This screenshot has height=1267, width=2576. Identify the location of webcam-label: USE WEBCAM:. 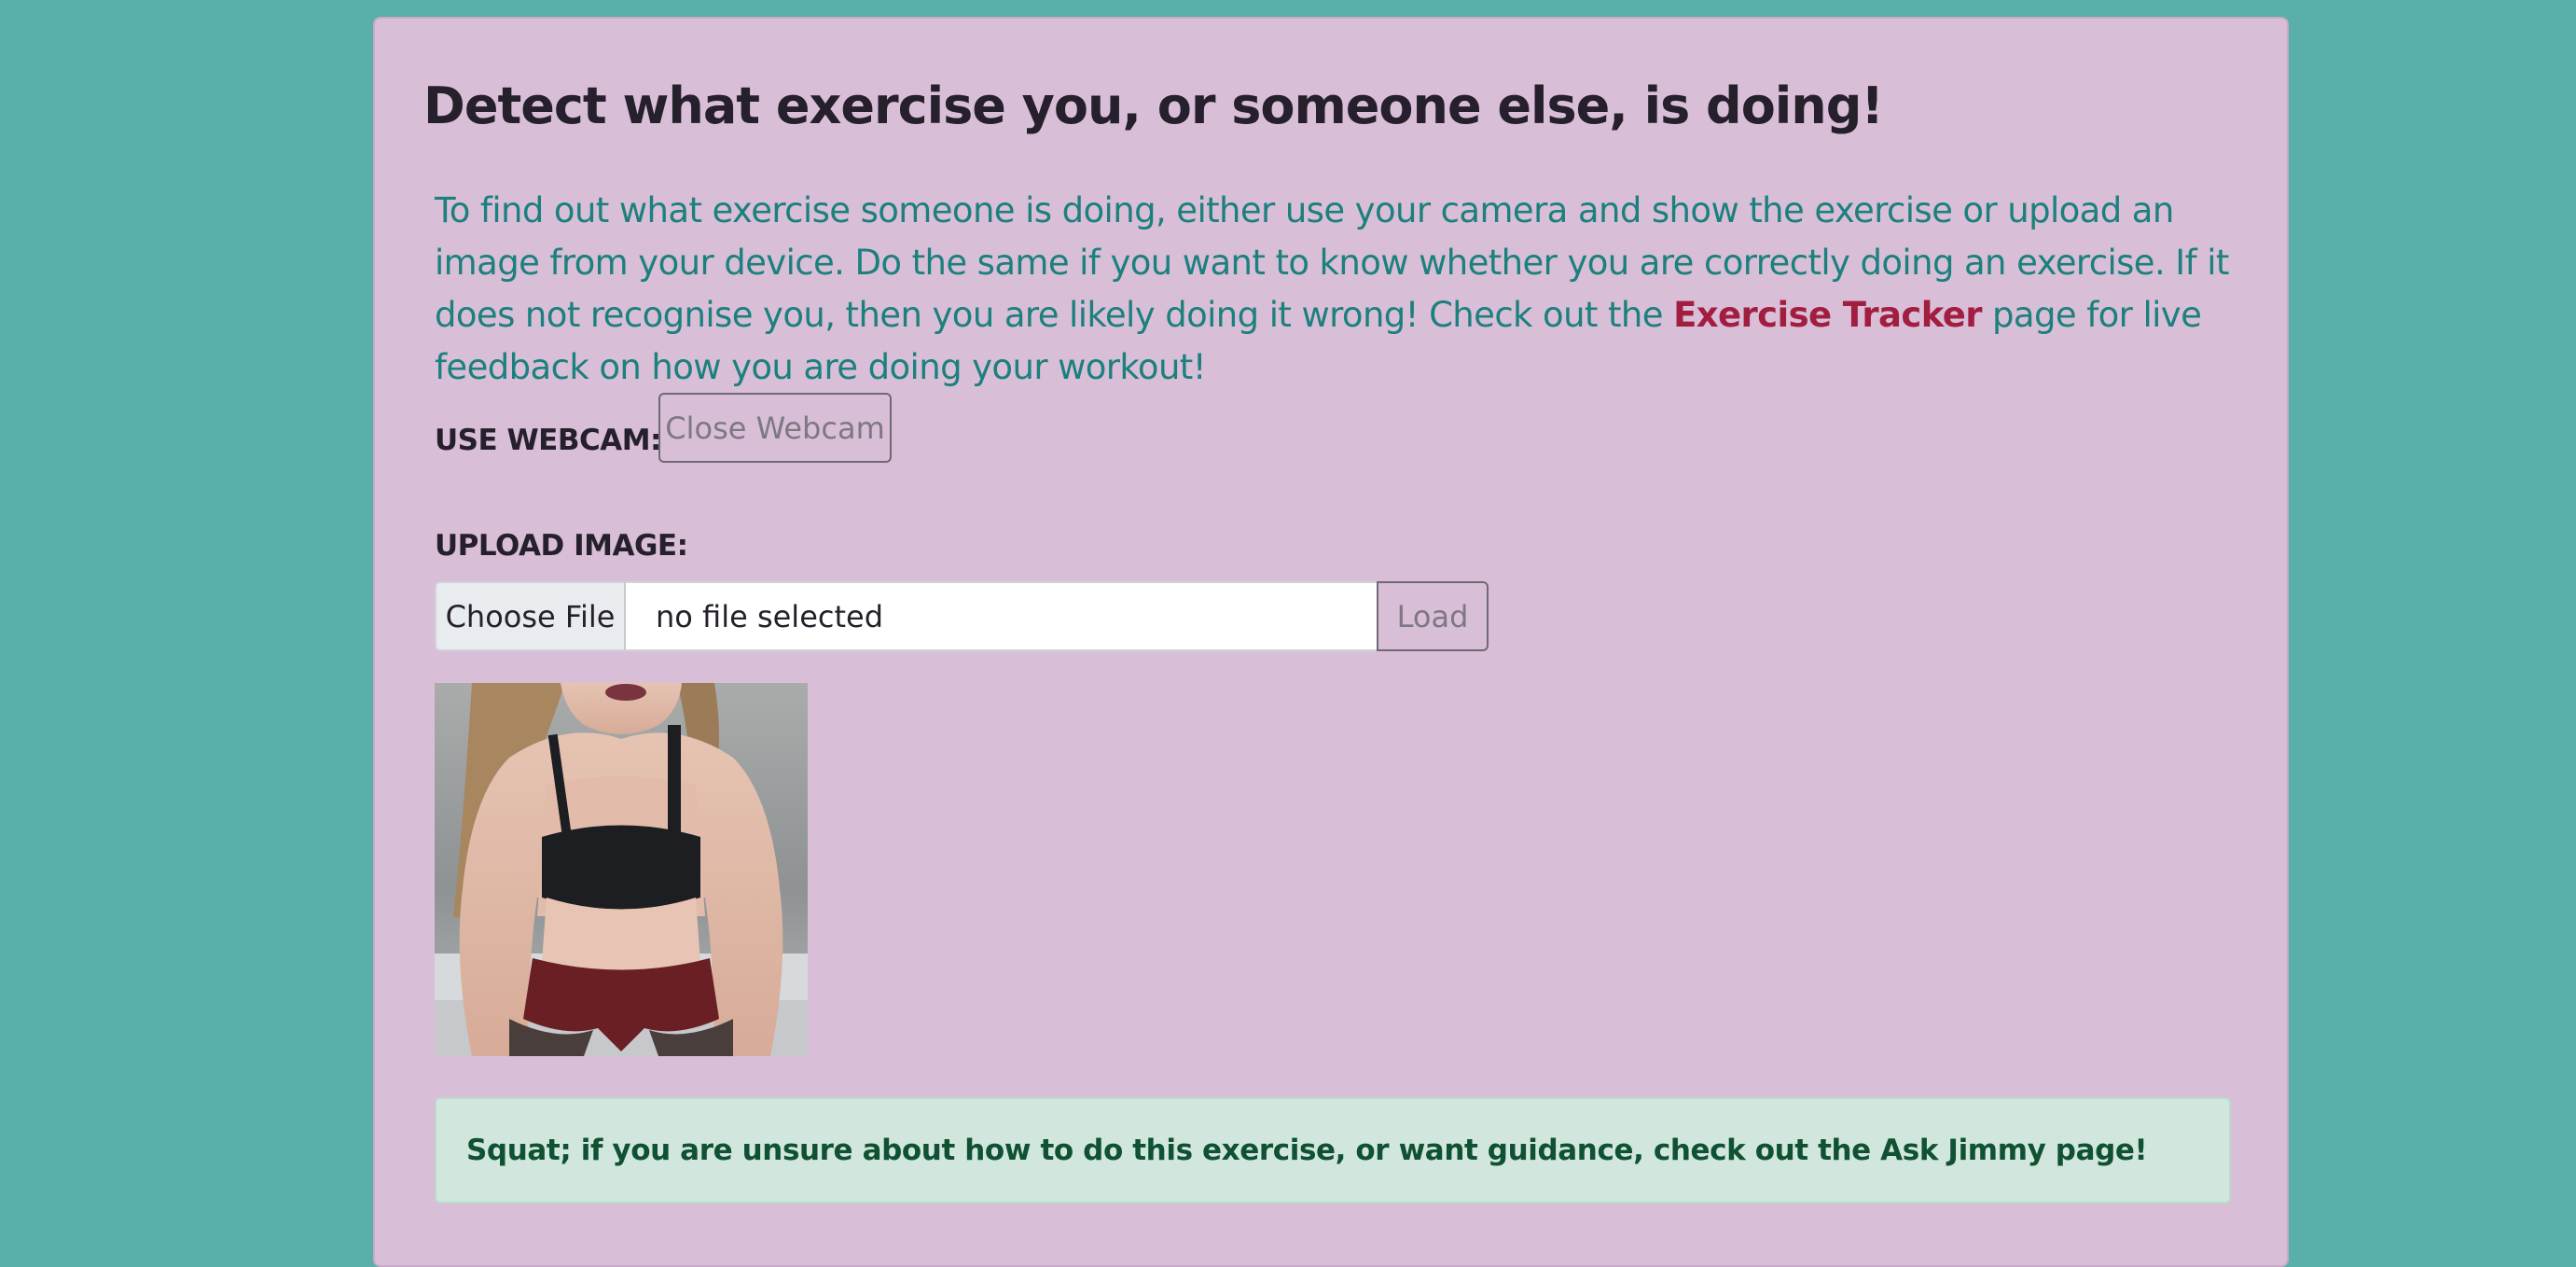
(548, 440).